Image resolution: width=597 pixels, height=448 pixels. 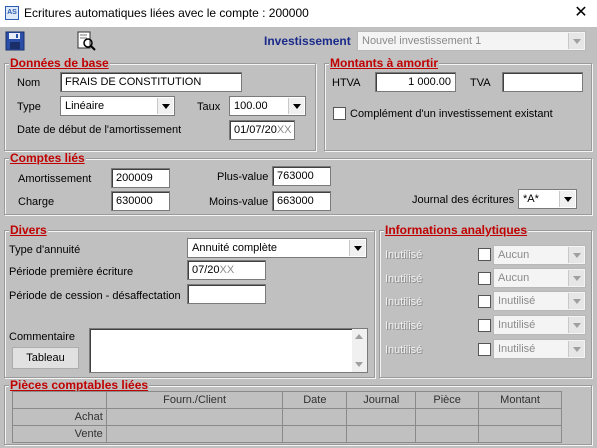 What do you see at coordinates (301, 176) in the screenshot?
I see `plus-value-input: 763000` at bounding box center [301, 176].